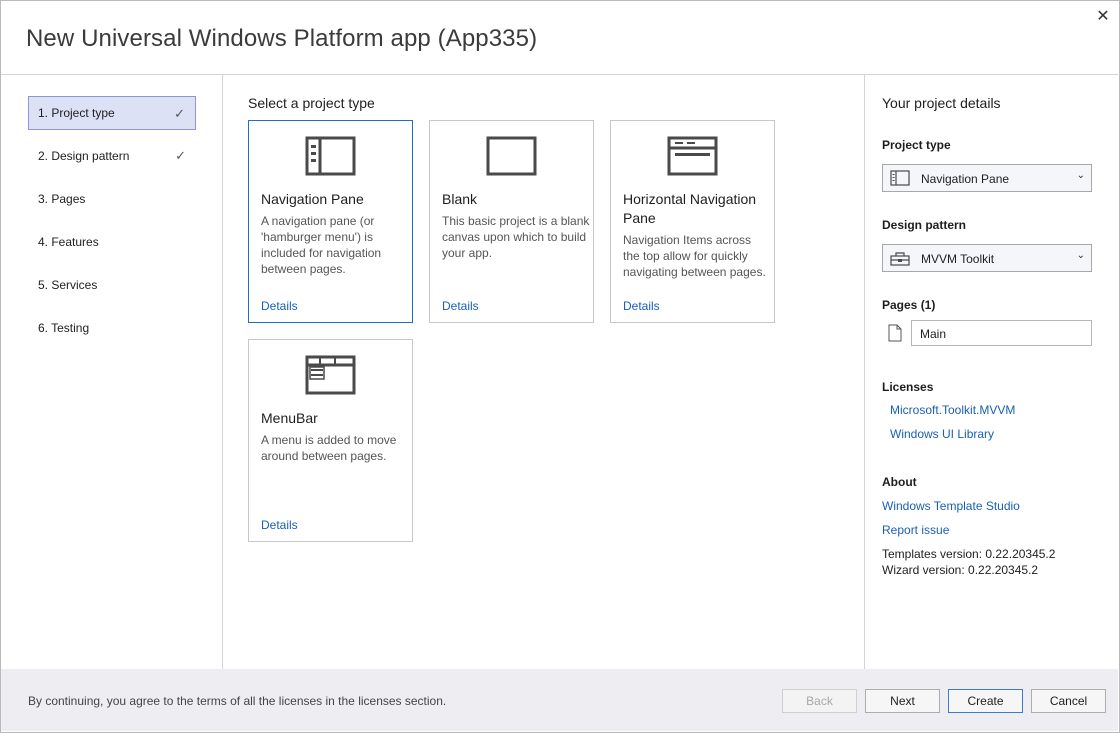 The width and height of the screenshot is (1120, 733). Describe the element at coordinates (900, 259) in the screenshot. I see `toolbox-icon` at that location.